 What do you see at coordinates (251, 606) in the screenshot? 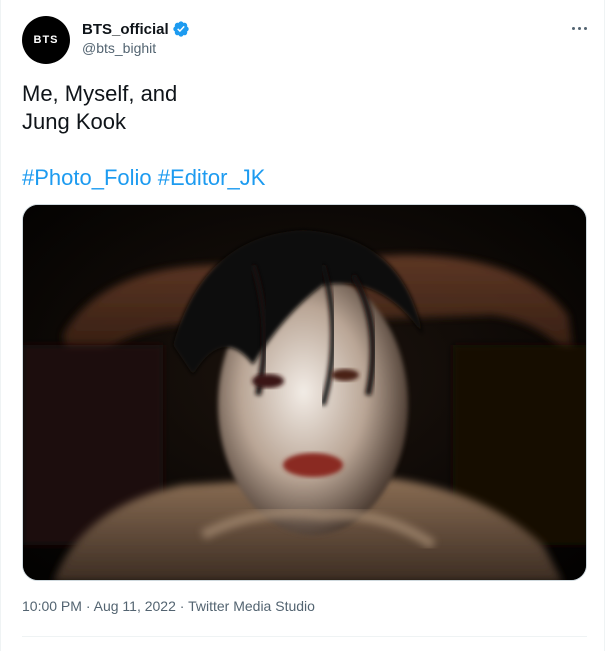
I see `tweet-source: Twitter Media Studio` at bounding box center [251, 606].